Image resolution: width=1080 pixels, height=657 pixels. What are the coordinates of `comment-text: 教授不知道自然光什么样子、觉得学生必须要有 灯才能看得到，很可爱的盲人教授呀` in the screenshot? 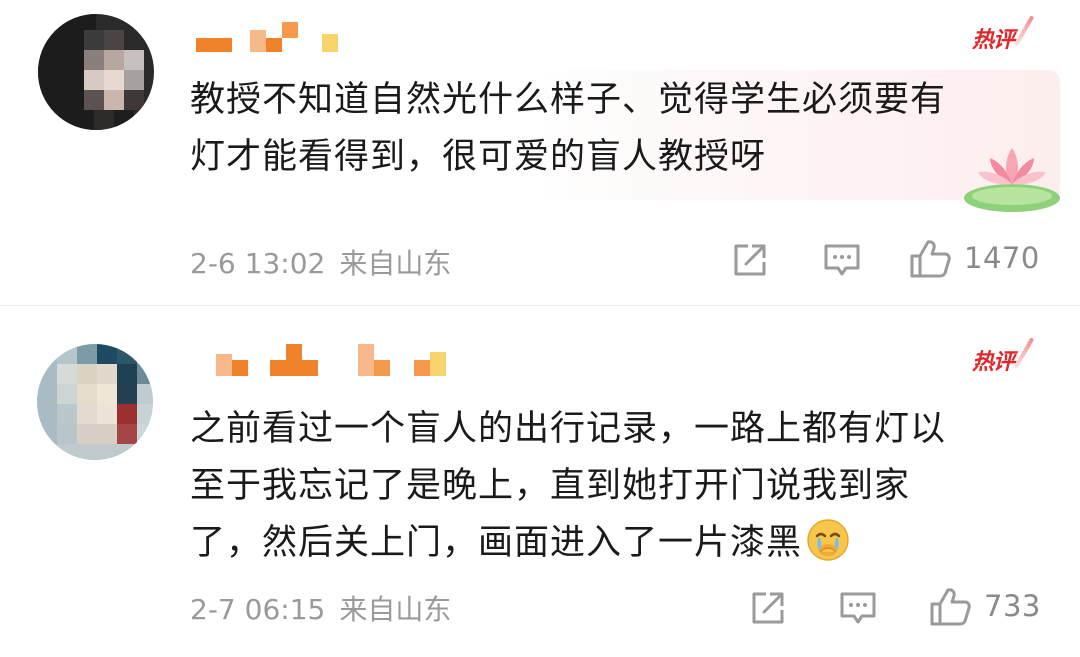 It's located at (568, 129).